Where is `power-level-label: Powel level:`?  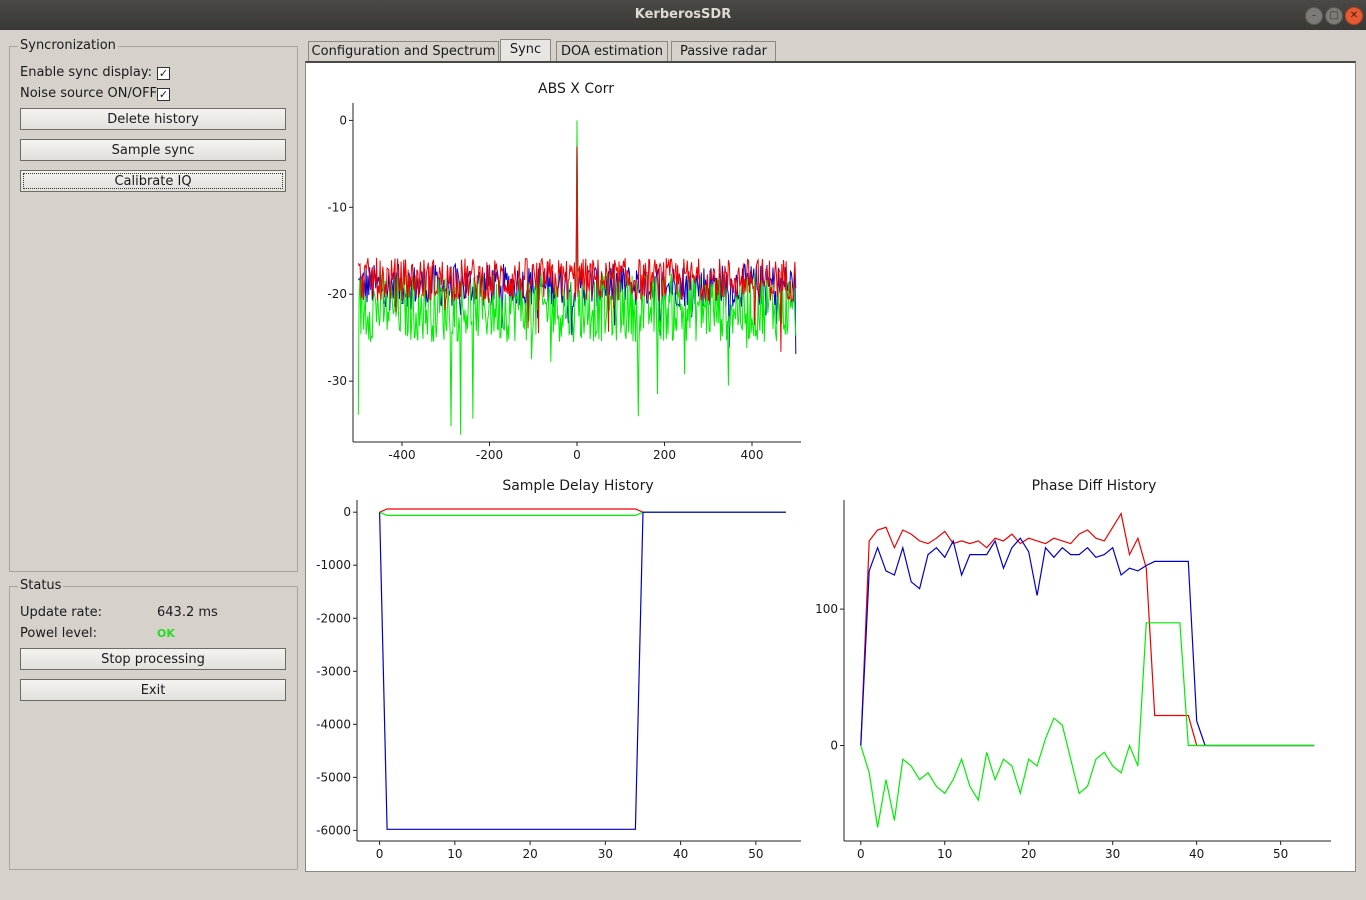 power-level-label: Powel level: is located at coordinates (58, 633).